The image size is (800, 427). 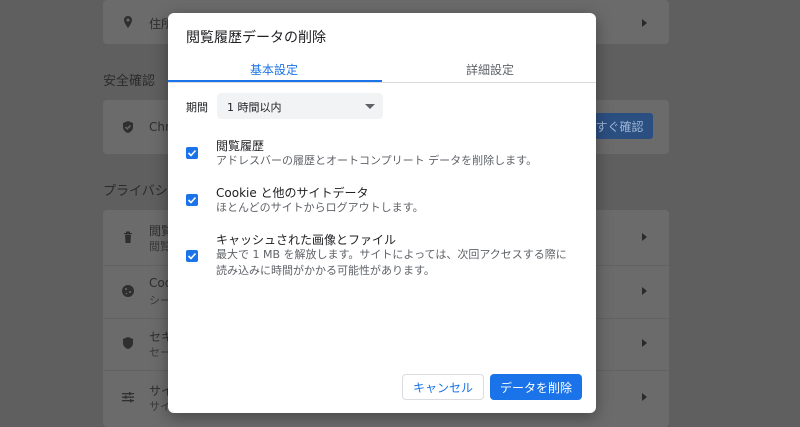 I want to click on cookies-option-title: Cookie と他のサイトデータ, so click(x=292, y=193).